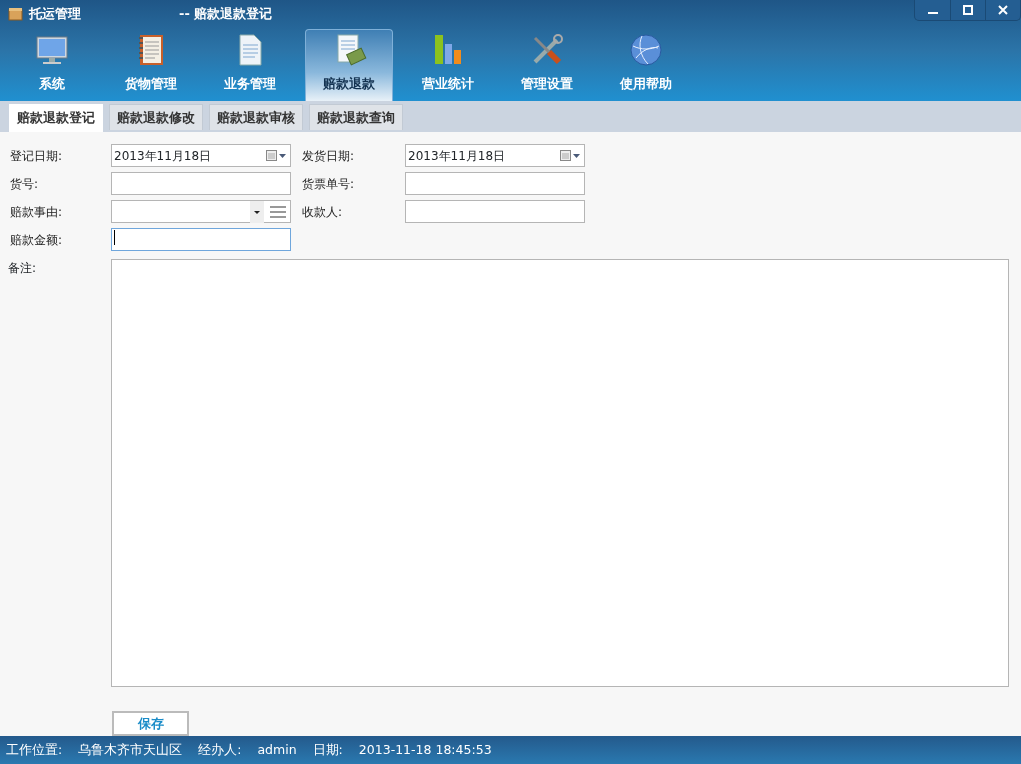  Describe the element at coordinates (278, 211) in the screenshot. I see `list-icon` at that location.